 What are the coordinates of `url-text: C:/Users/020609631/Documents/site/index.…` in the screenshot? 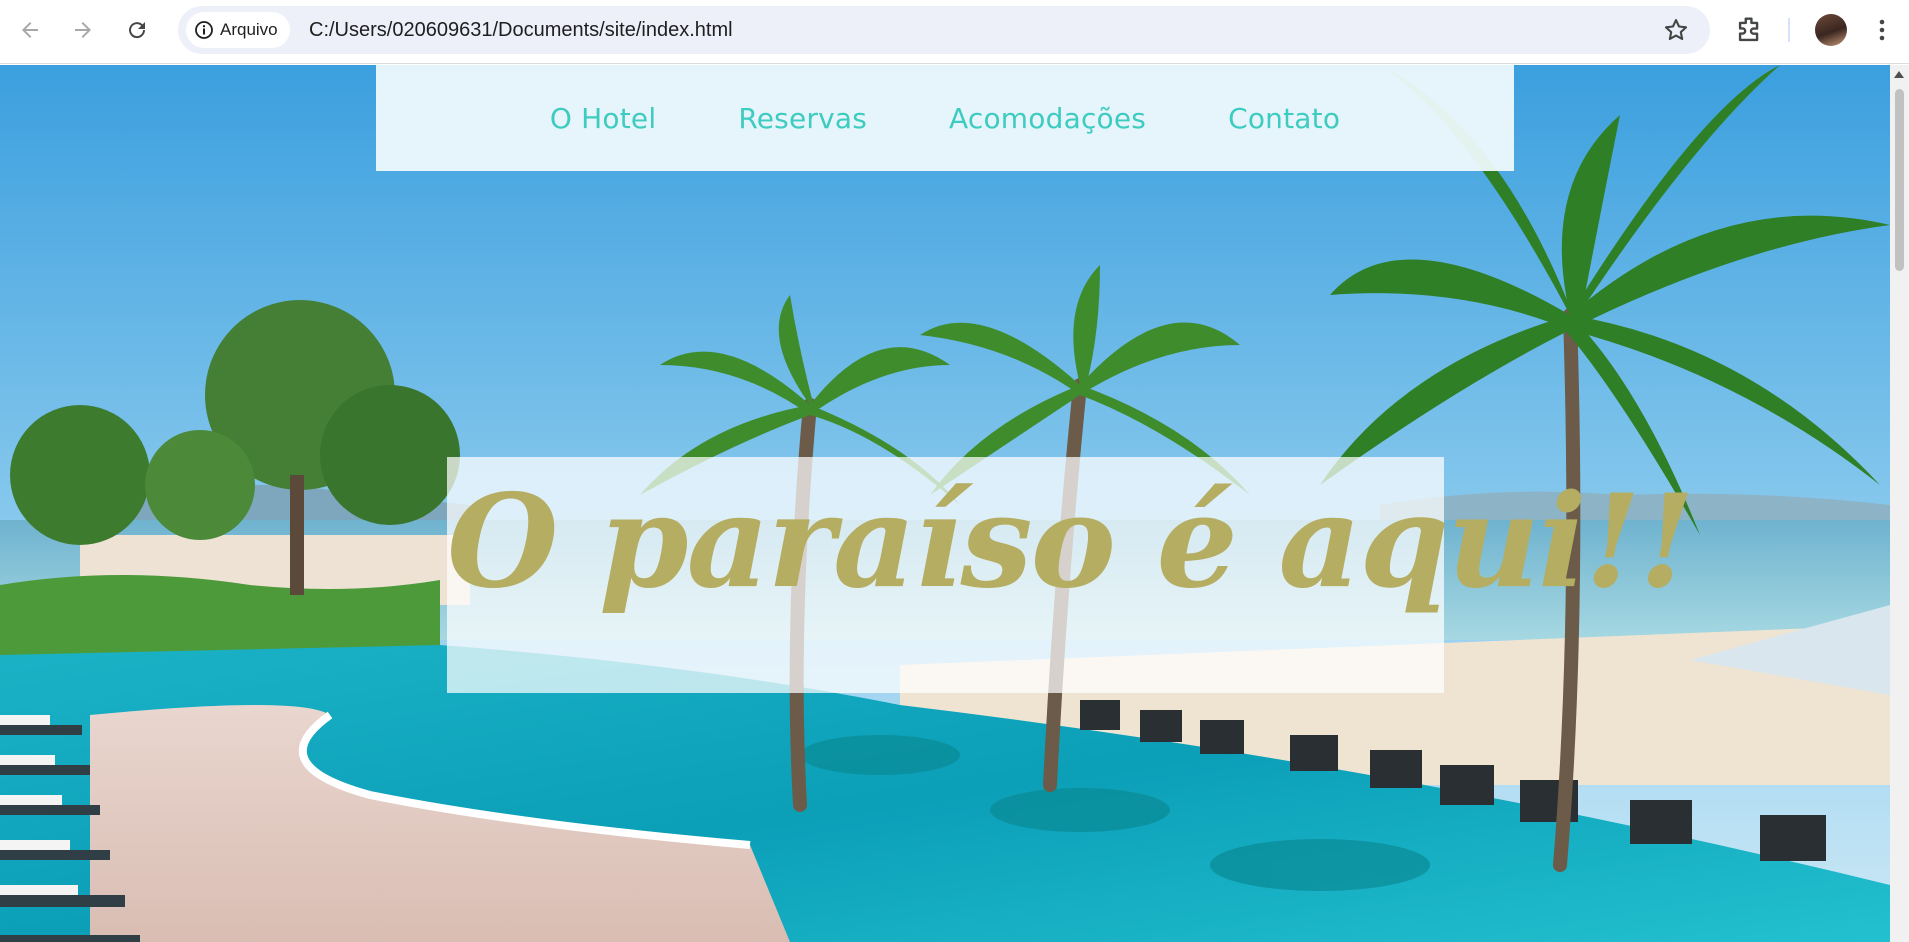 It's located at (521, 30).